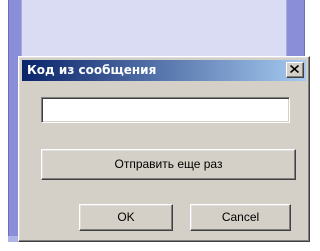  I want to click on resend-button: Отправить еще раз, so click(168, 164).